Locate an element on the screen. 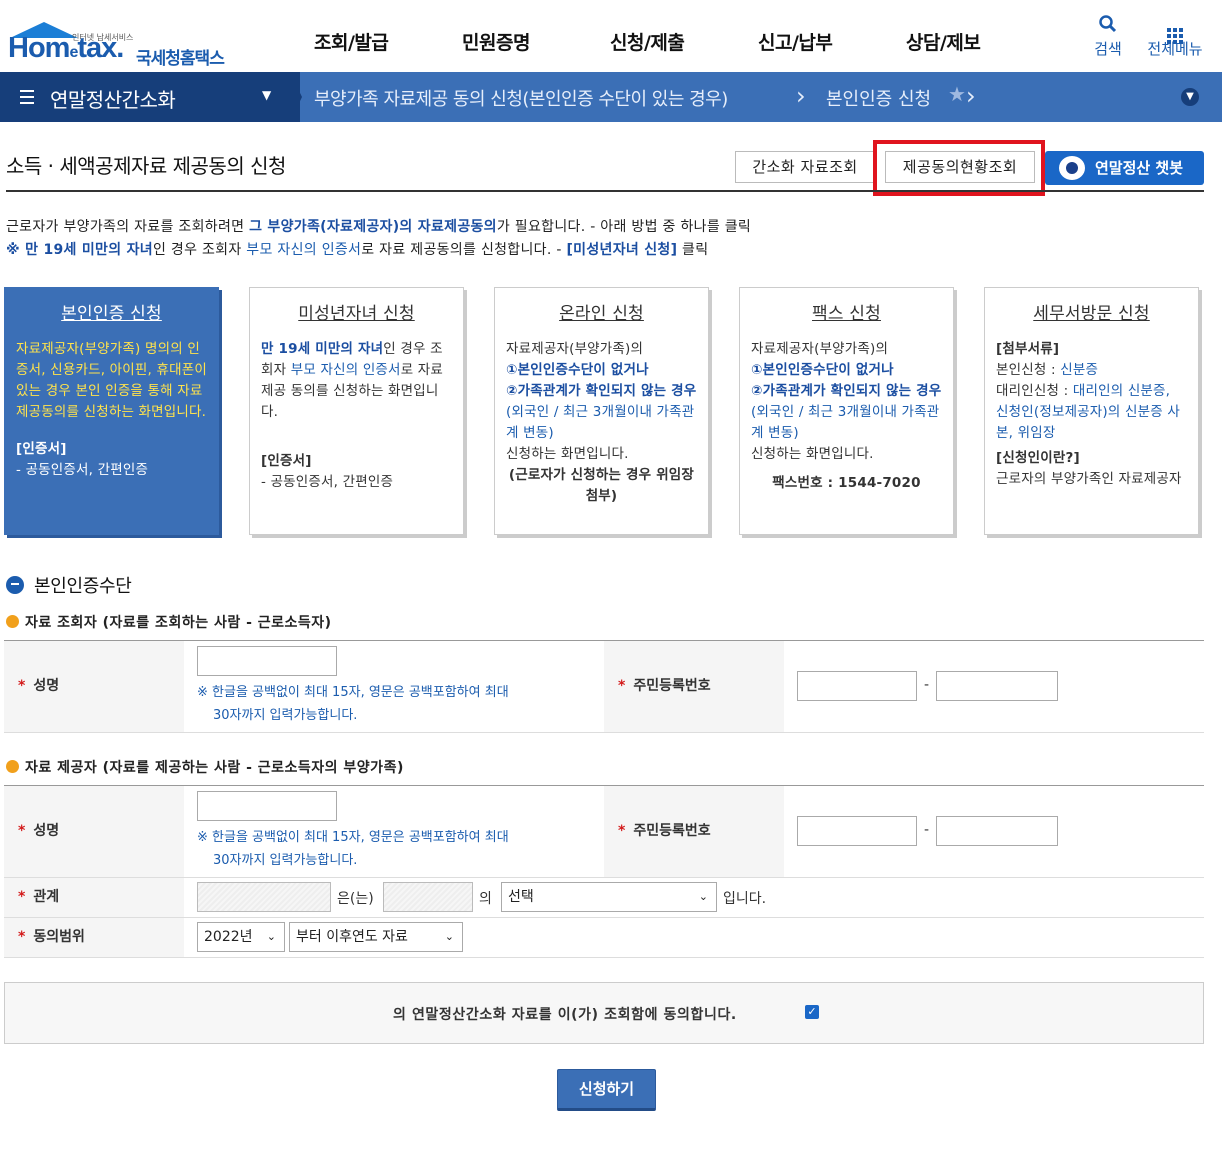 Image resolution: width=1222 pixels, height=1157 pixels. scope-range-select: 부터 이후연도 자료 ⌄ is located at coordinates (376, 937).